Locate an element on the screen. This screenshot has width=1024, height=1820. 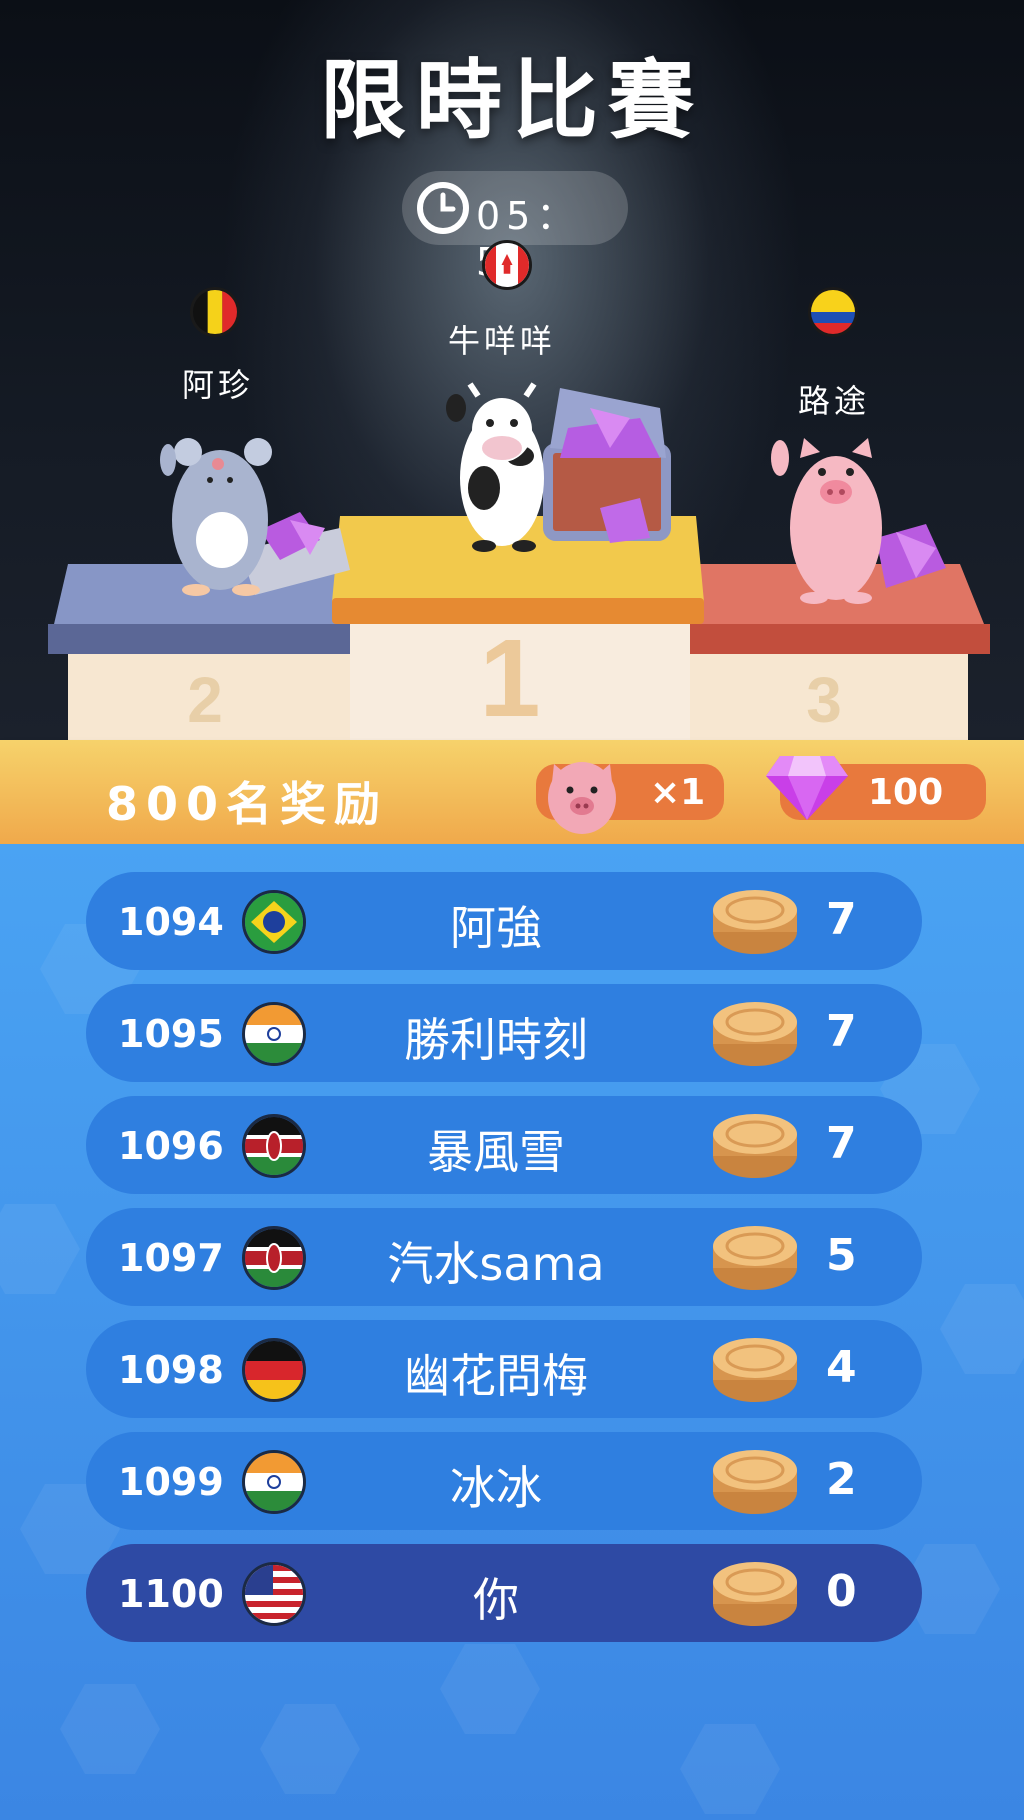
belgium-flag-icon is located at coordinates (215, 312).